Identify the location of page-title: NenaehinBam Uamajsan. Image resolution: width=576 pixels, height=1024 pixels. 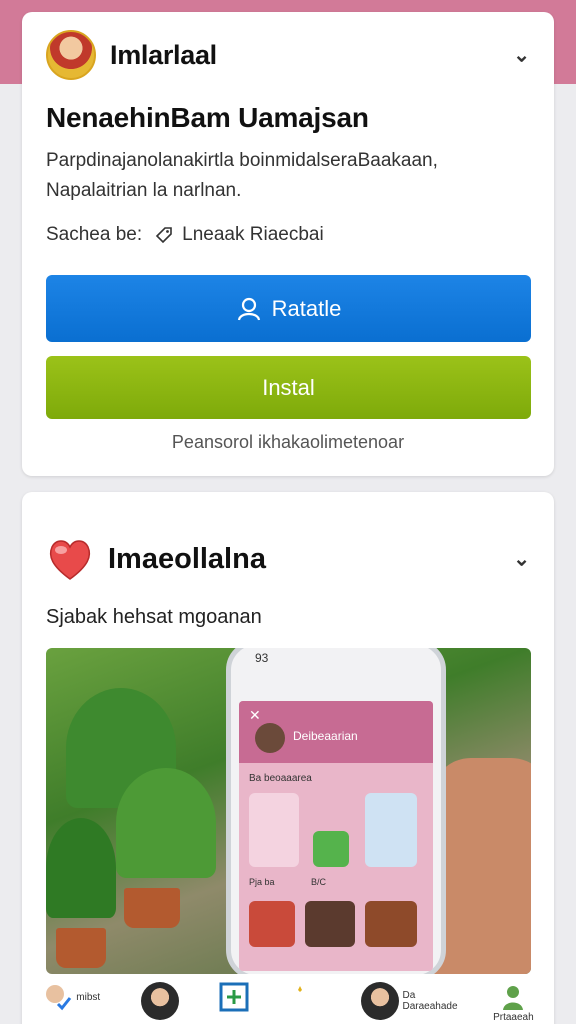
(207, 117).